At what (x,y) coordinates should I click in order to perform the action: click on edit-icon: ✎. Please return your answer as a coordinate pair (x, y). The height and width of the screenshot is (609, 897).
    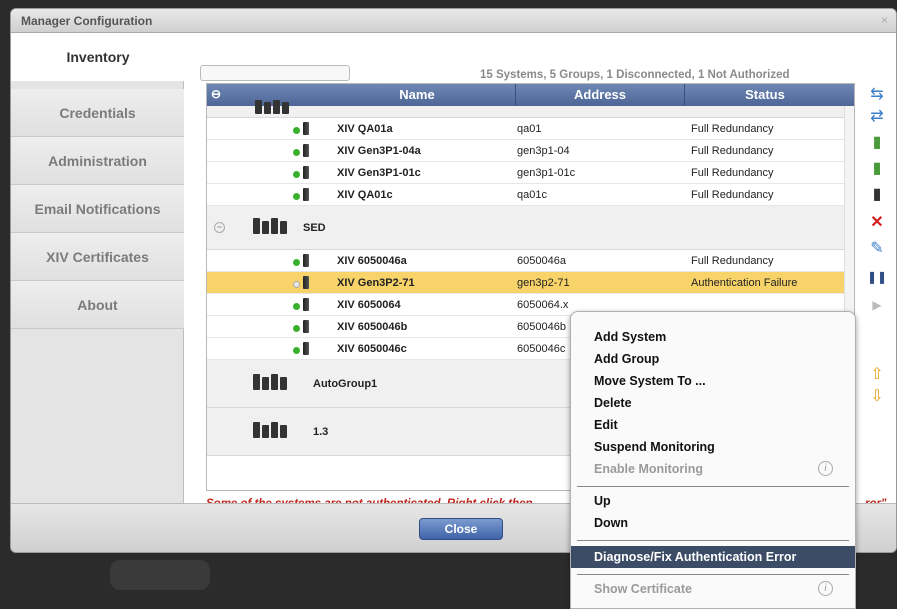
    Looking at the image, I should click on (877, 249).